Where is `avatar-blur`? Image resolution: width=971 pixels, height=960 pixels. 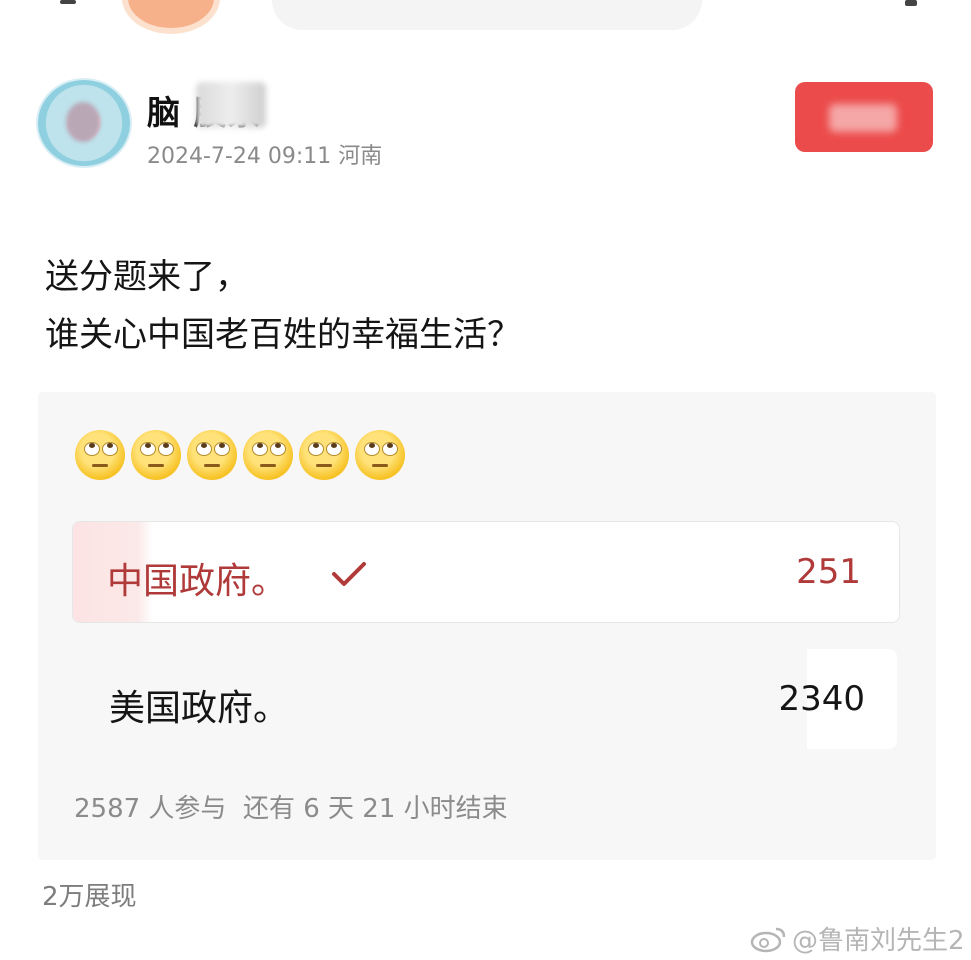
avatar-blur is located at coordinates (83, 122).